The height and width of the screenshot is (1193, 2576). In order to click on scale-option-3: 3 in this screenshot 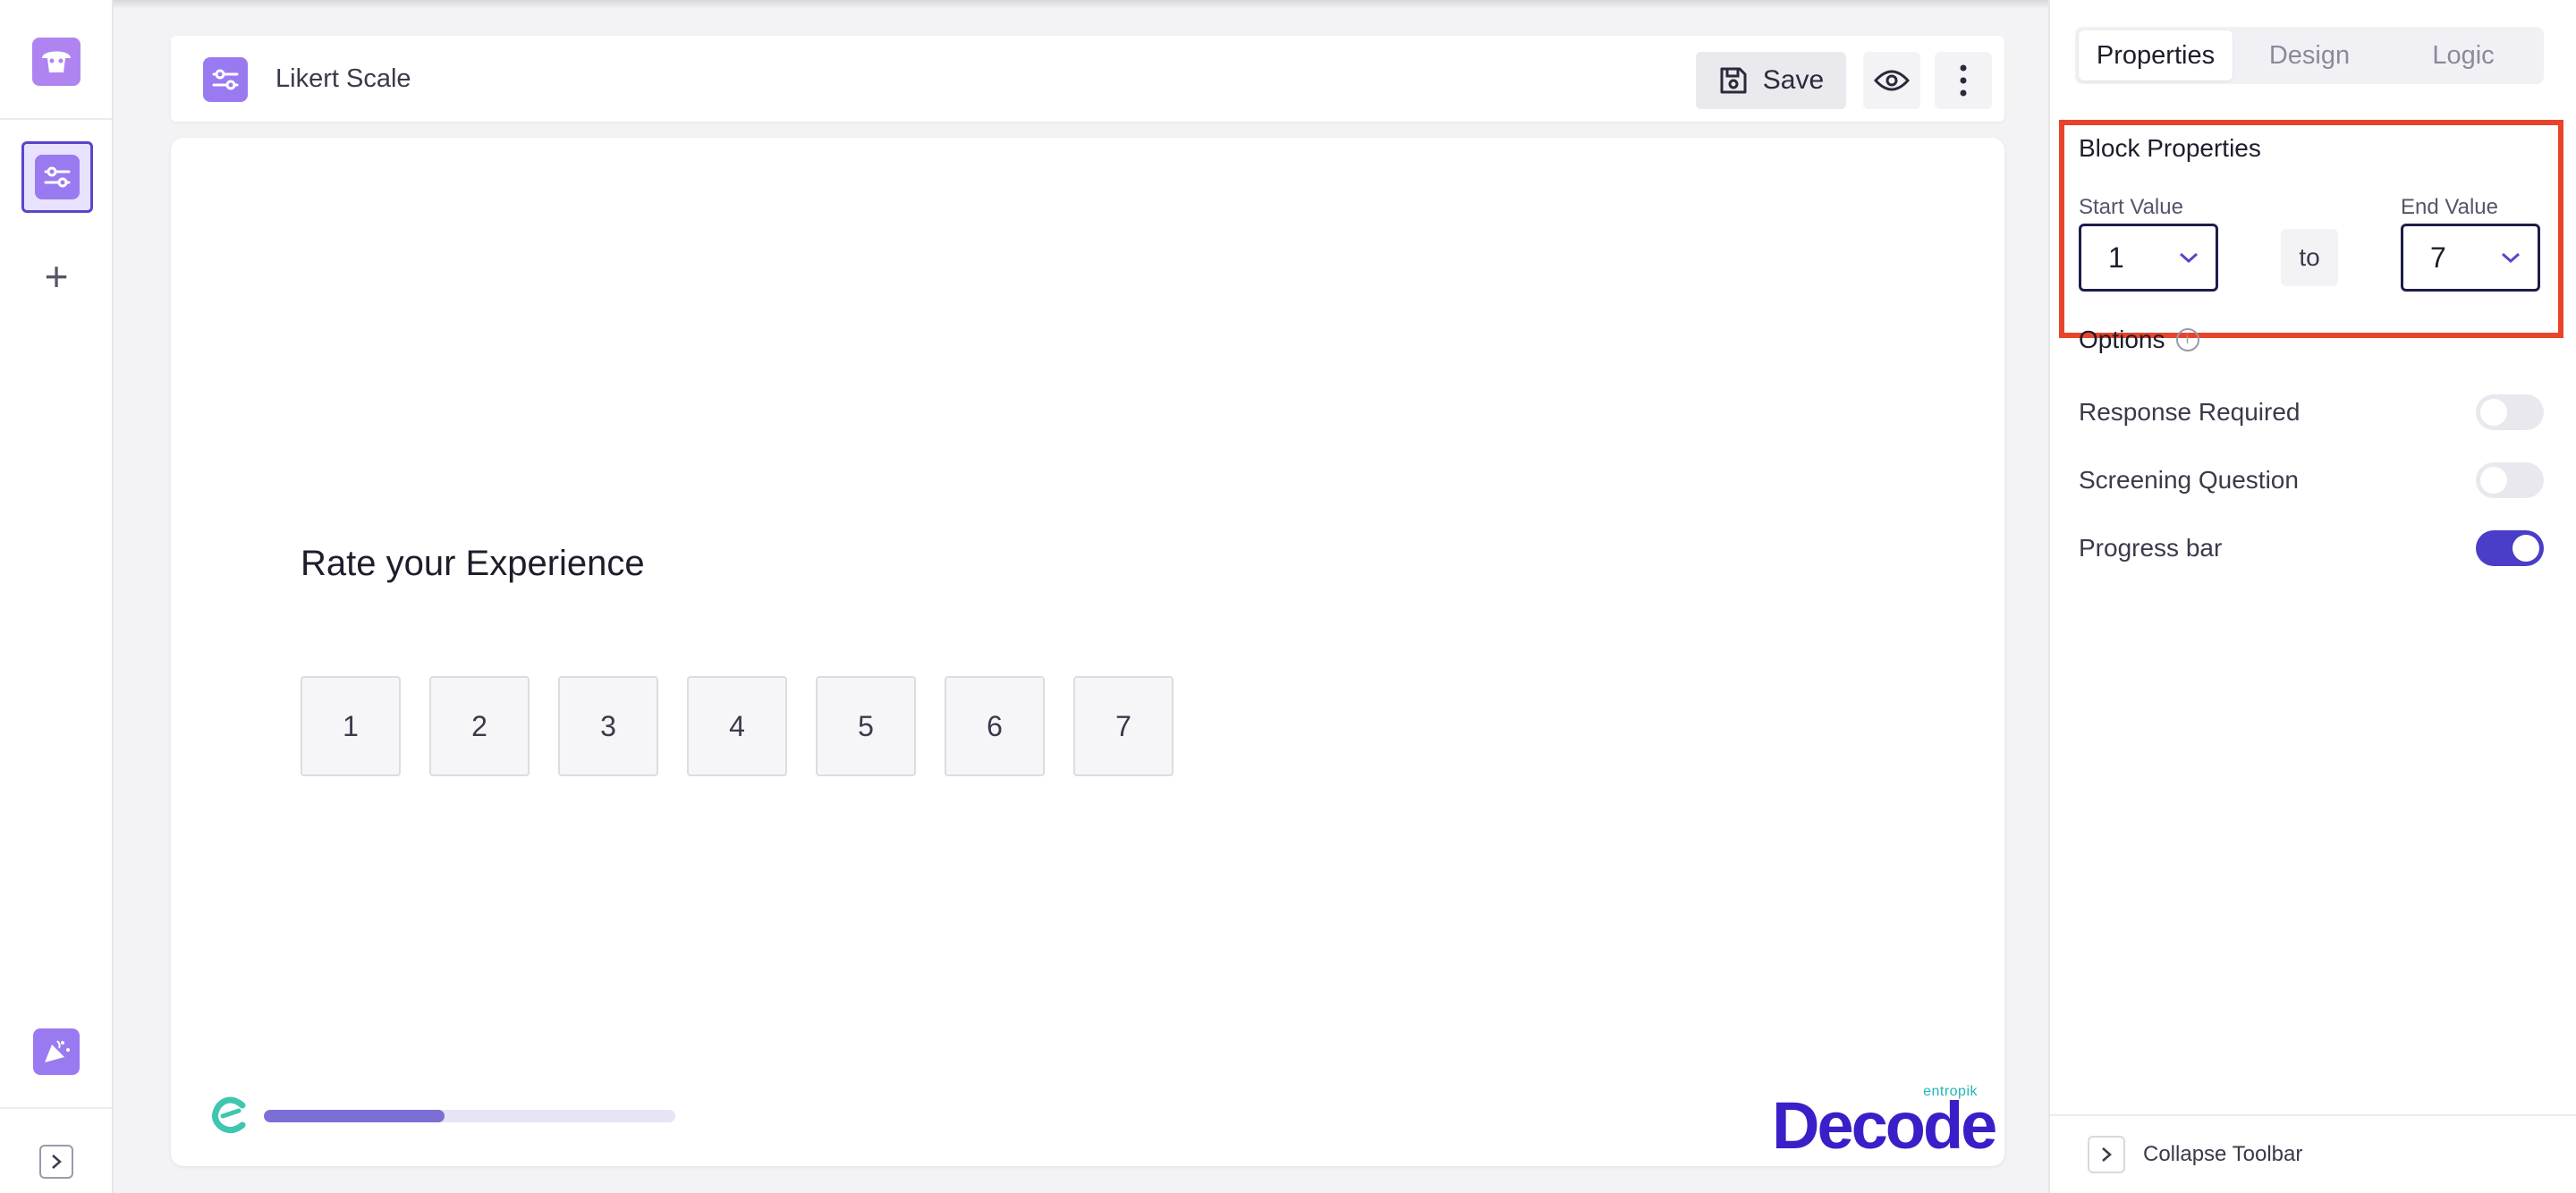, I will do `click(608, 726)`.